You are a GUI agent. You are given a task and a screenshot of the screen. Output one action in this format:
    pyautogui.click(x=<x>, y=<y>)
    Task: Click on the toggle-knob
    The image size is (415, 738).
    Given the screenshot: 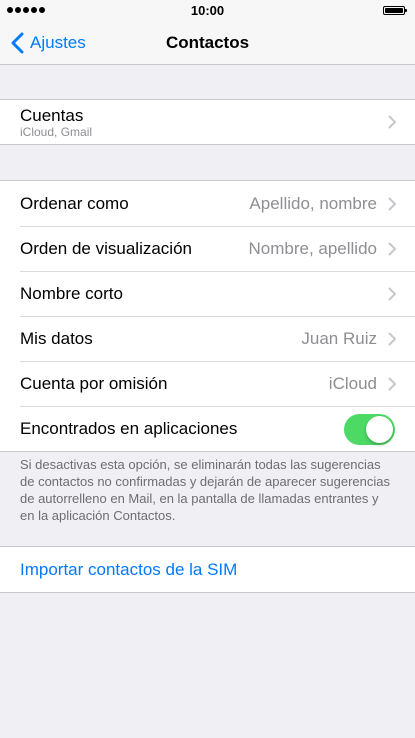 What is the action you would take?
    pyautogui.click(x=379, y=429)
    